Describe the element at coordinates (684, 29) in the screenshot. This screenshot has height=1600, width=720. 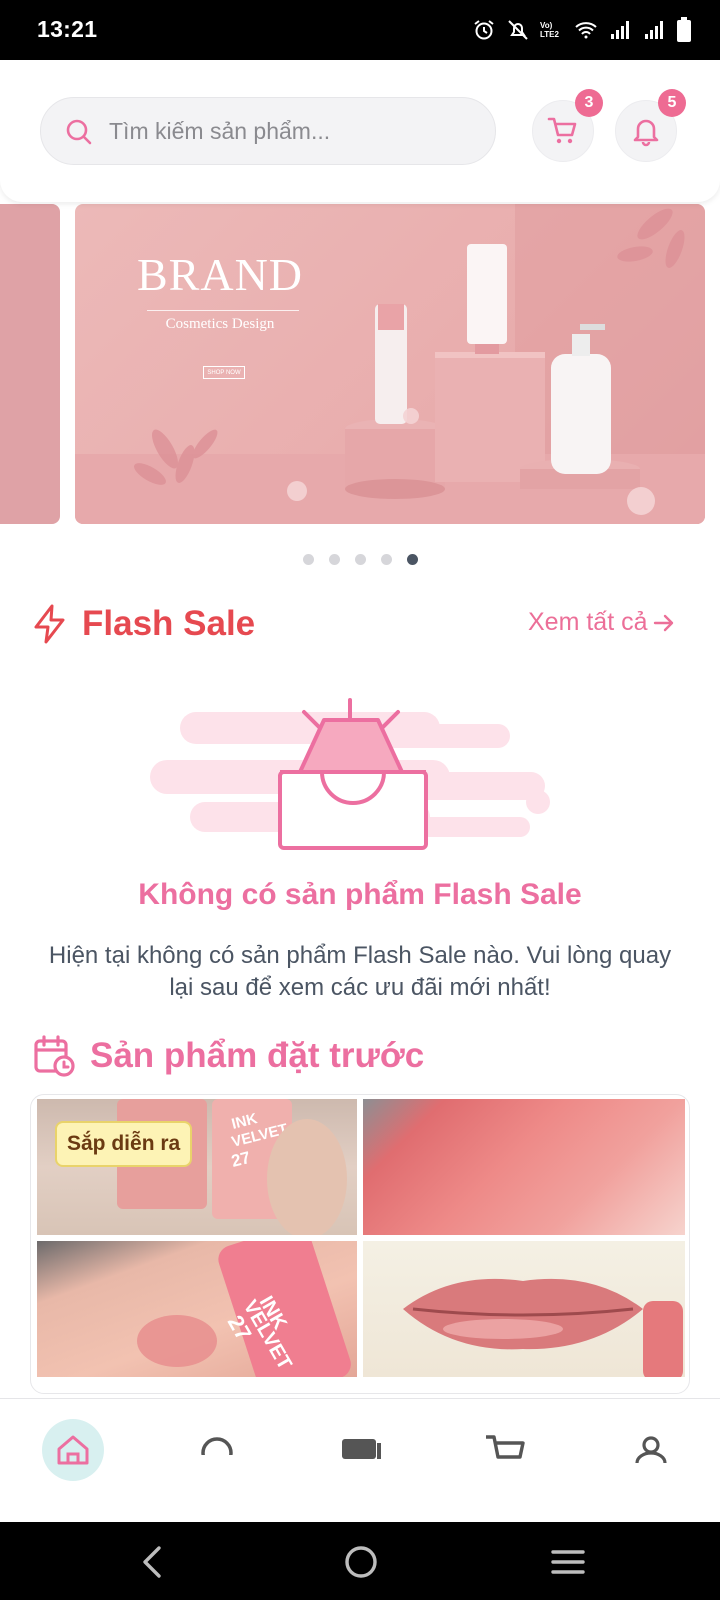
I see `battery-icon` at that location.